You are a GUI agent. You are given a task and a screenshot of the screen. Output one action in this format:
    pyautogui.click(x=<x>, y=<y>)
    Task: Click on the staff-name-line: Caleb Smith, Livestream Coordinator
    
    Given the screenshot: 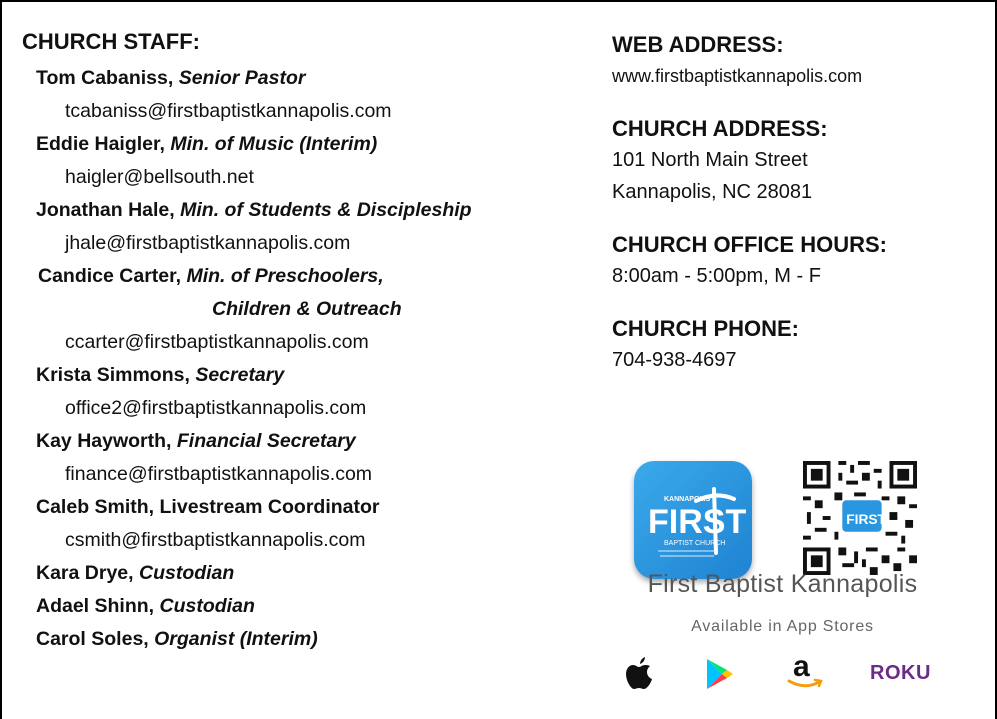 What is the action you would take?
    pyautogui.click(x=309, y=507)
    